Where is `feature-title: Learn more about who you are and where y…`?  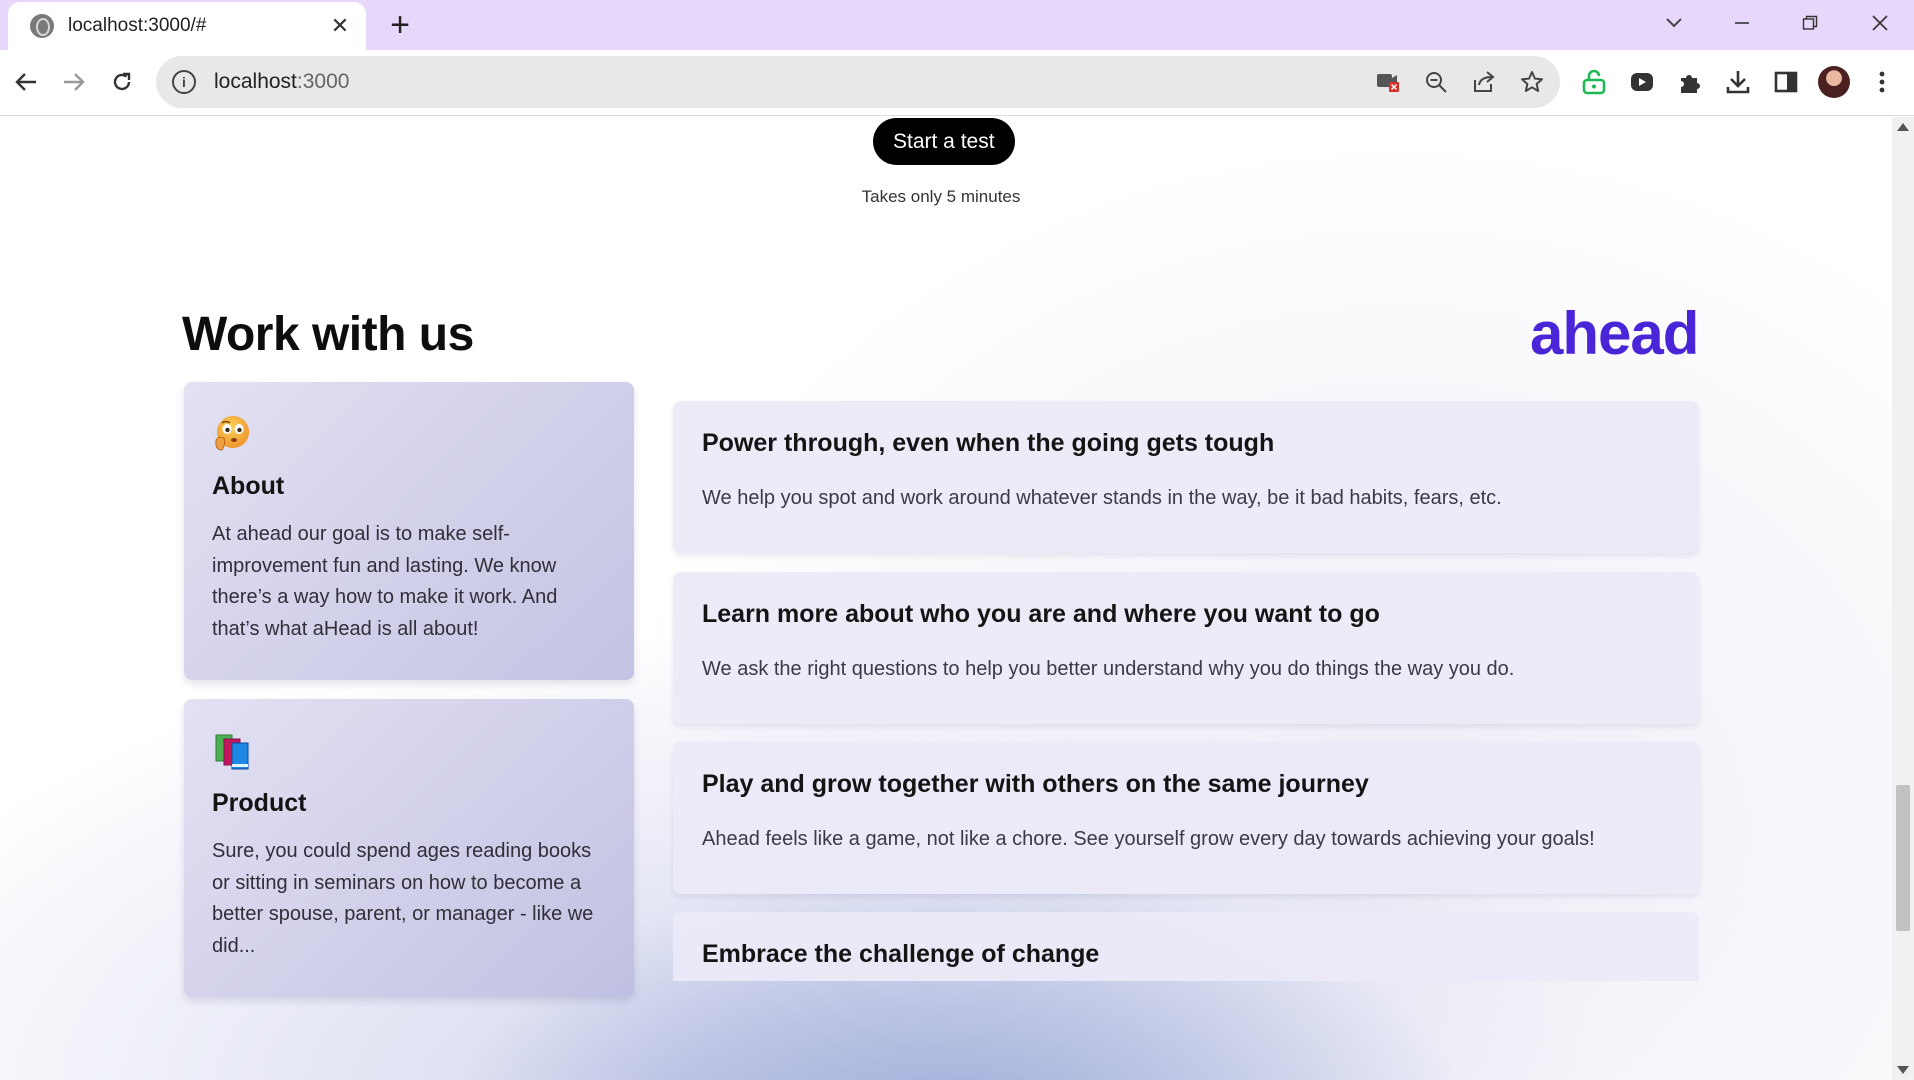
feature-title: Learn more about who you are and where y… is located at coordinates (1041, 614).